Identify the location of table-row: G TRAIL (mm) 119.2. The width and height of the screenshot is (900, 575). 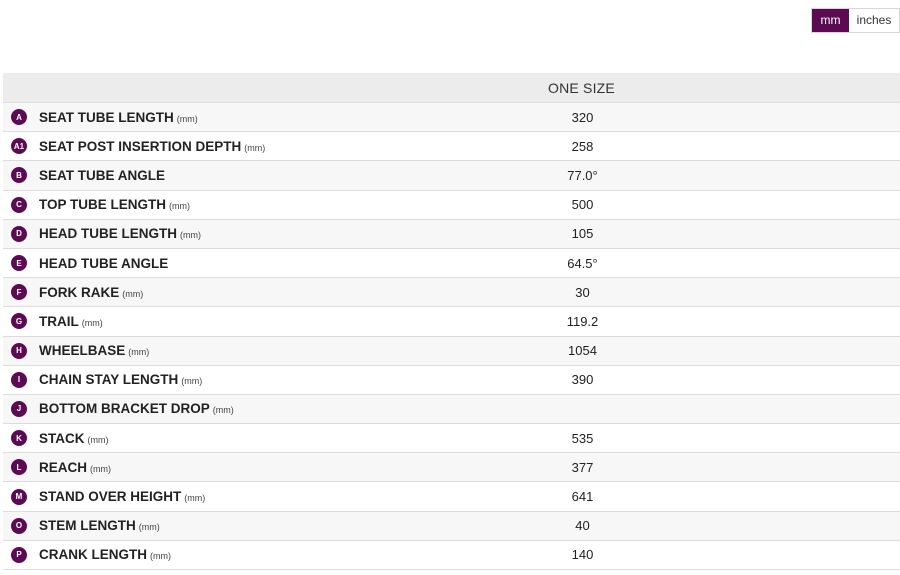
(451, 322).